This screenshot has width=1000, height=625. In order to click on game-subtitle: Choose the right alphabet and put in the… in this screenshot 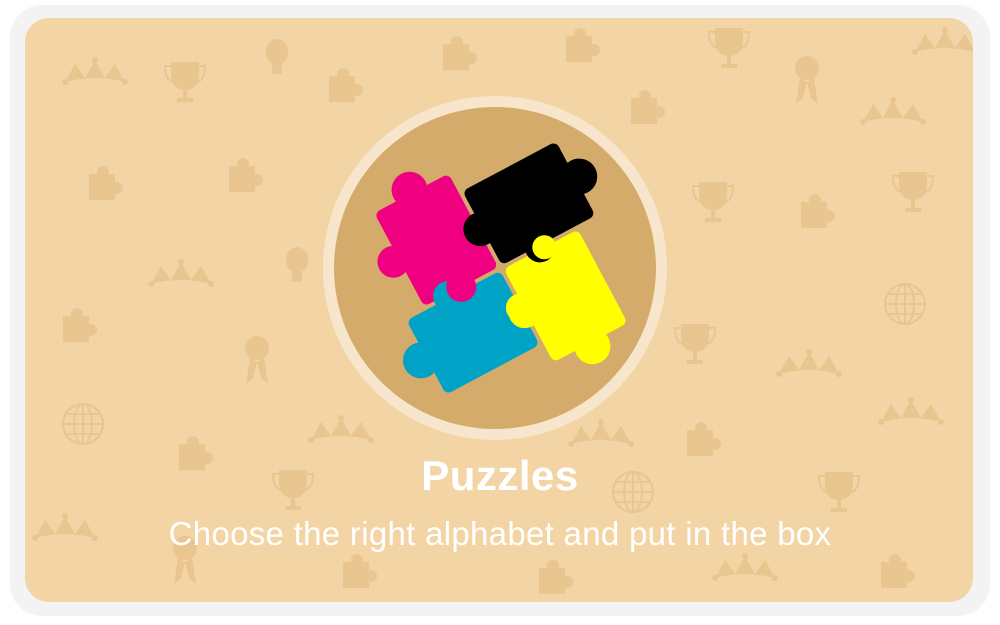, I will do `click(500, 533)`.